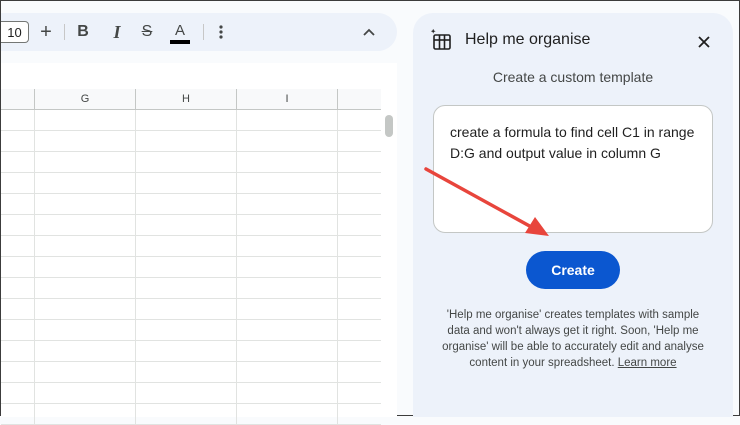 The image size is (740, 425). I want to click on text-color-icon: A, so click(179, 30).